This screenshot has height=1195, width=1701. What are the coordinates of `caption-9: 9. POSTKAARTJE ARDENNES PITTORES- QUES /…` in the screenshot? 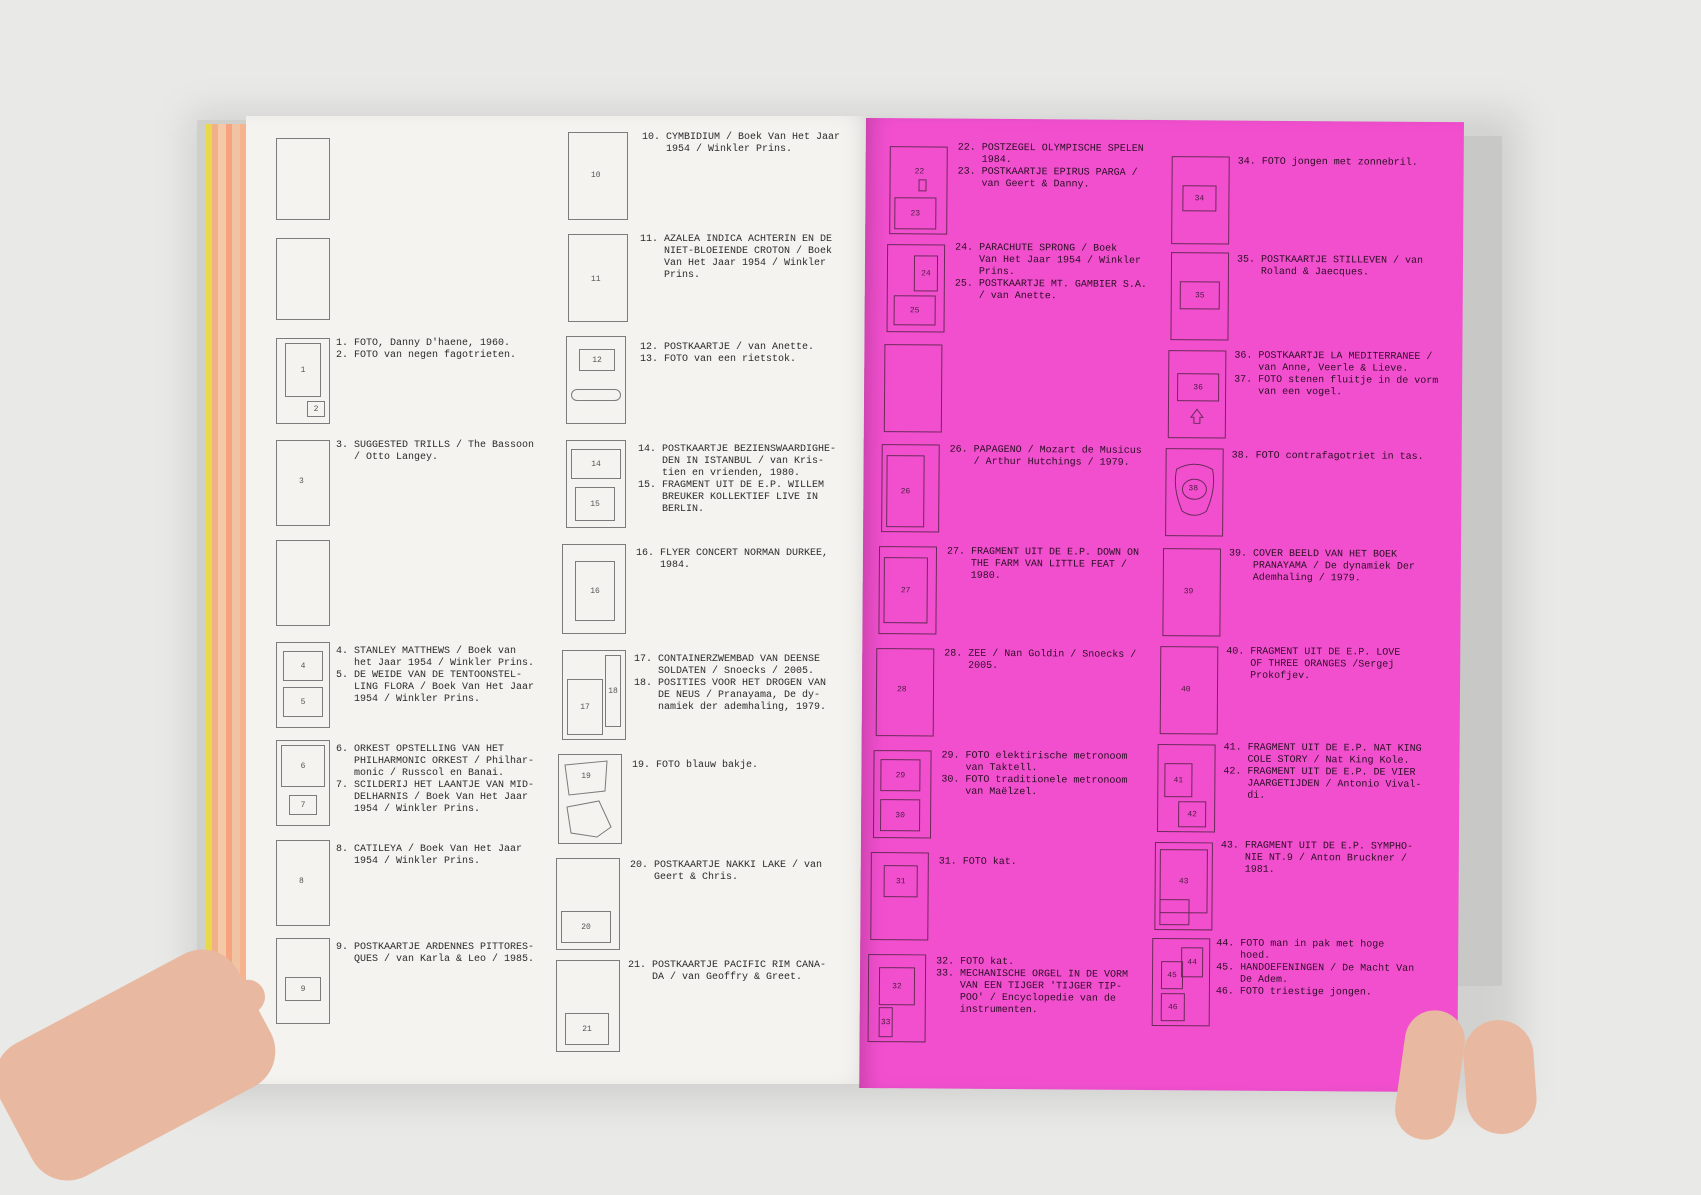 It's located at (435, 953).